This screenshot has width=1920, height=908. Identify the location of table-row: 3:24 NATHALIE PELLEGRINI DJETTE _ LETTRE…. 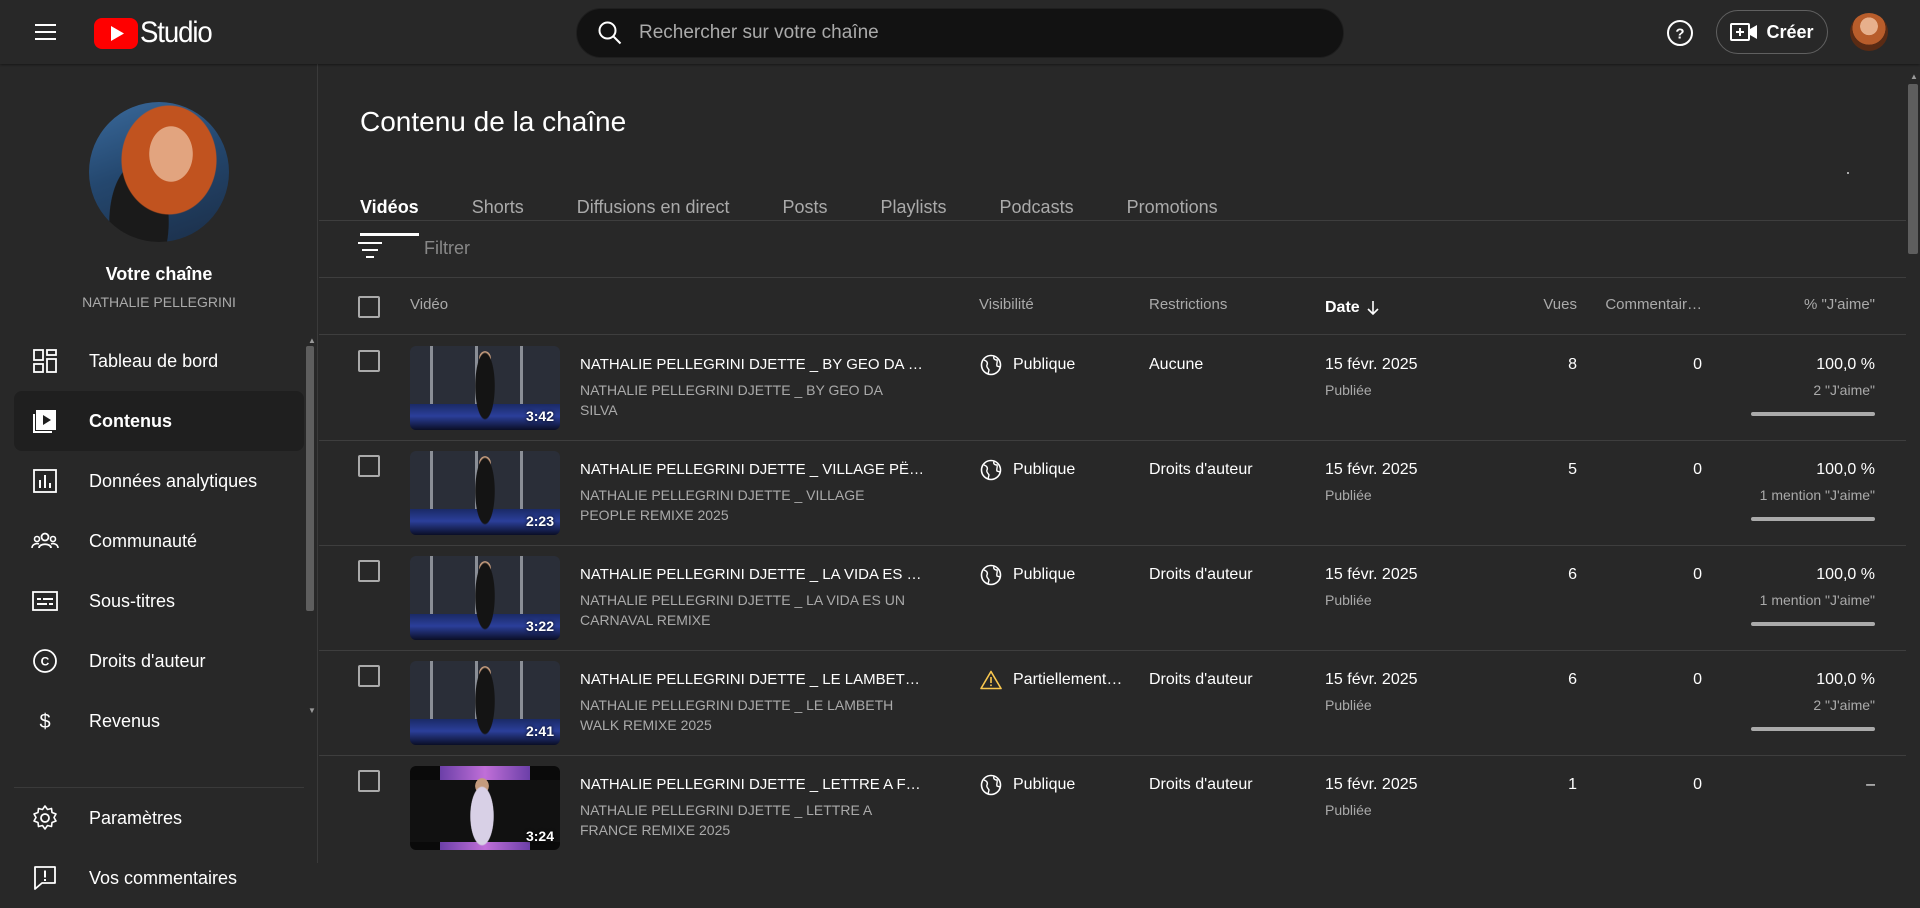
(1112, 808).